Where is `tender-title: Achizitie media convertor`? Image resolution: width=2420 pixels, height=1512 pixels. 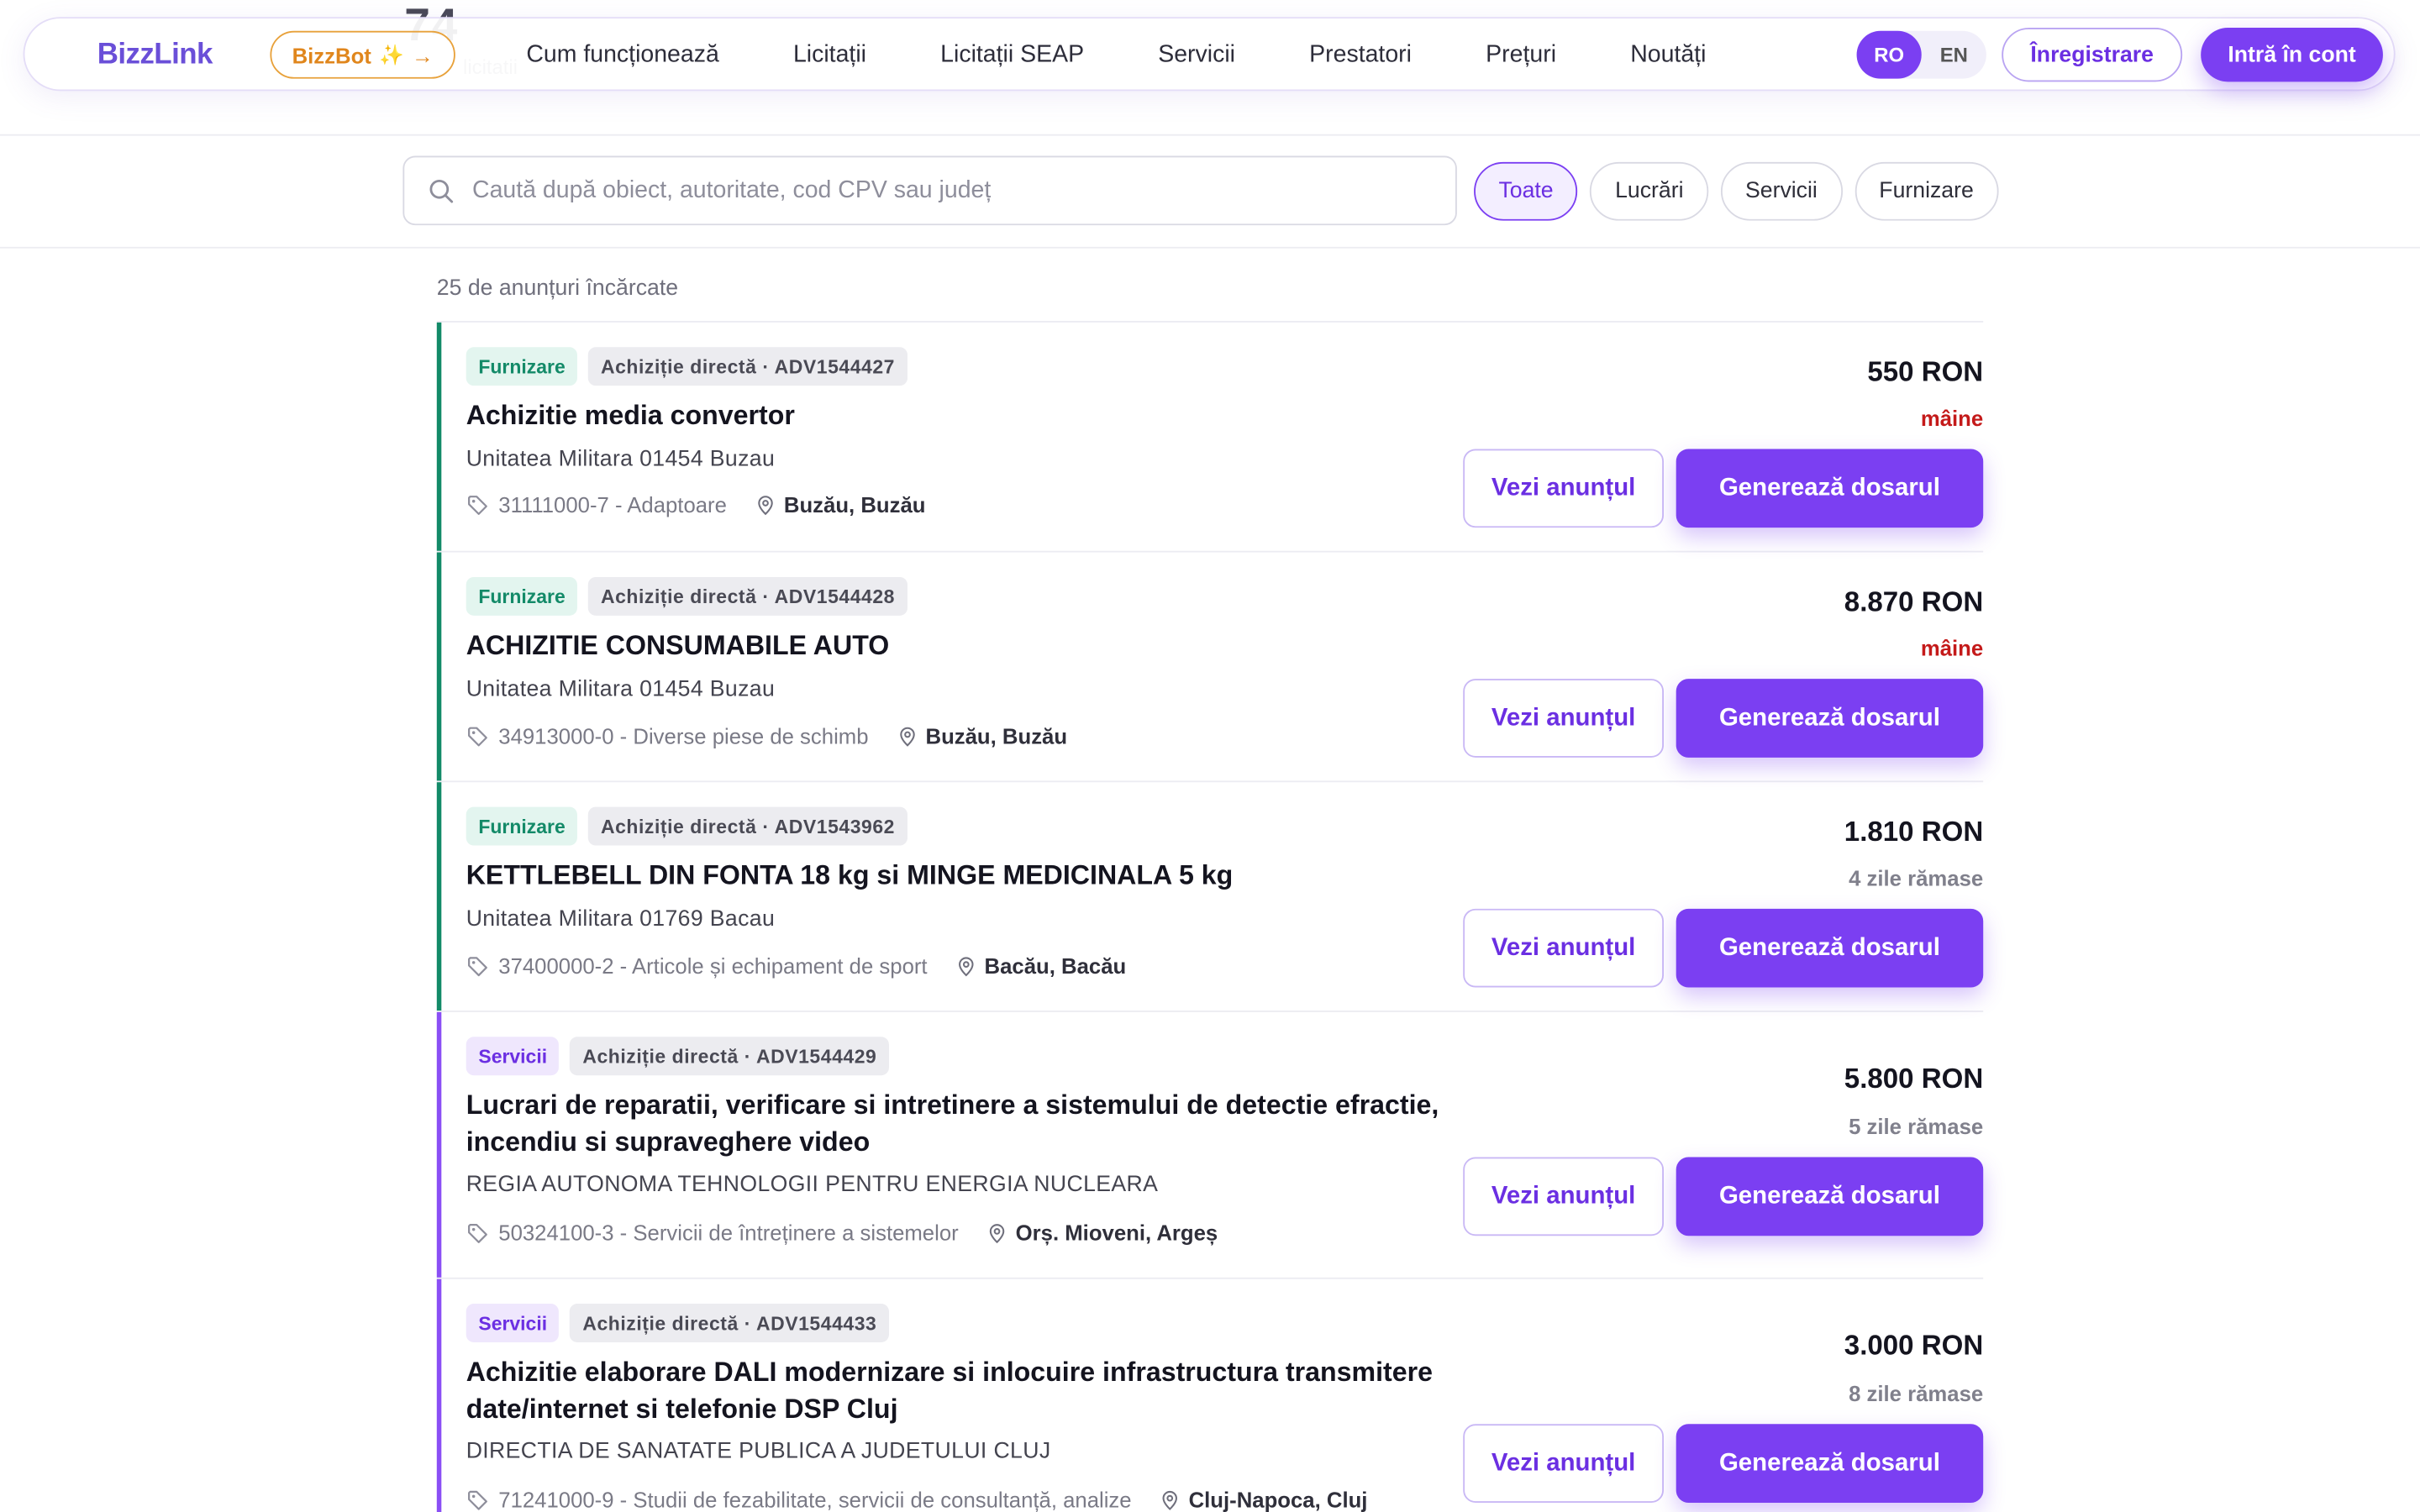 tender-title: Achizitie media convertor is located at coordinates (961, 414).